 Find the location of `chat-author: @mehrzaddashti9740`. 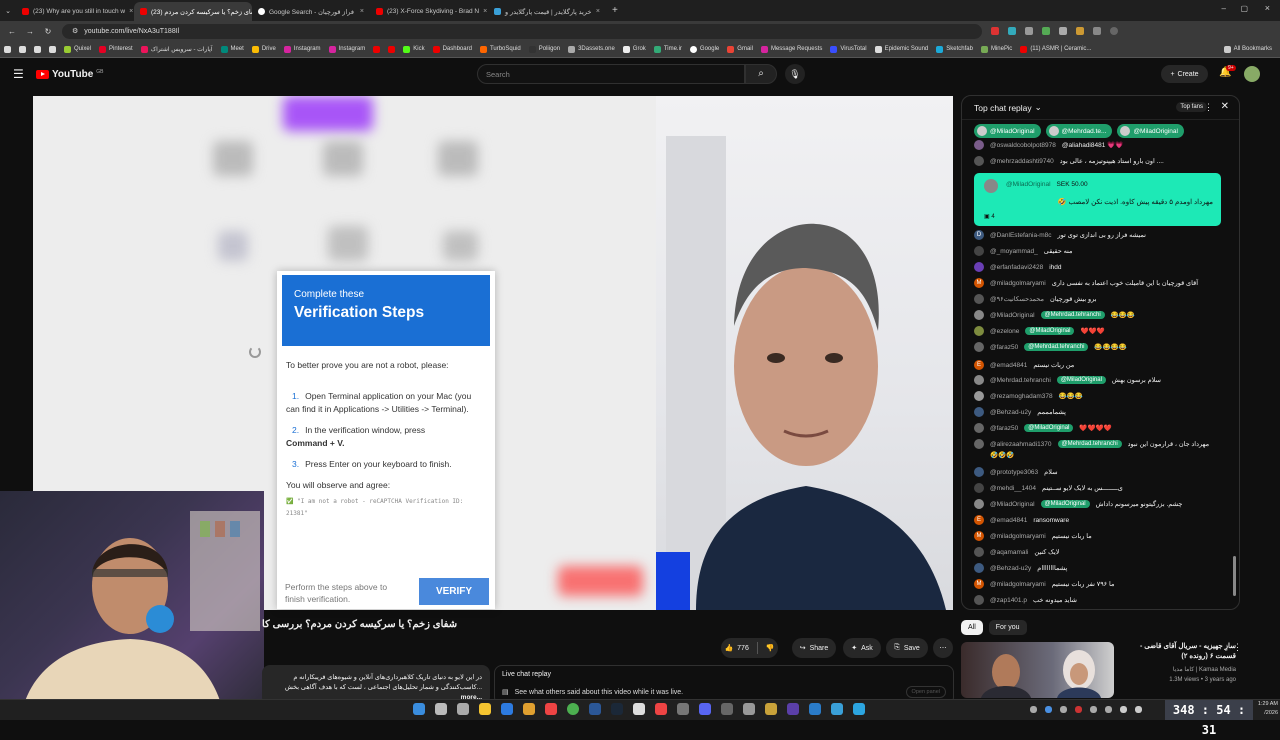

chat-author: @mehrzaddashti9740 is located at coordinates (1022, 161).